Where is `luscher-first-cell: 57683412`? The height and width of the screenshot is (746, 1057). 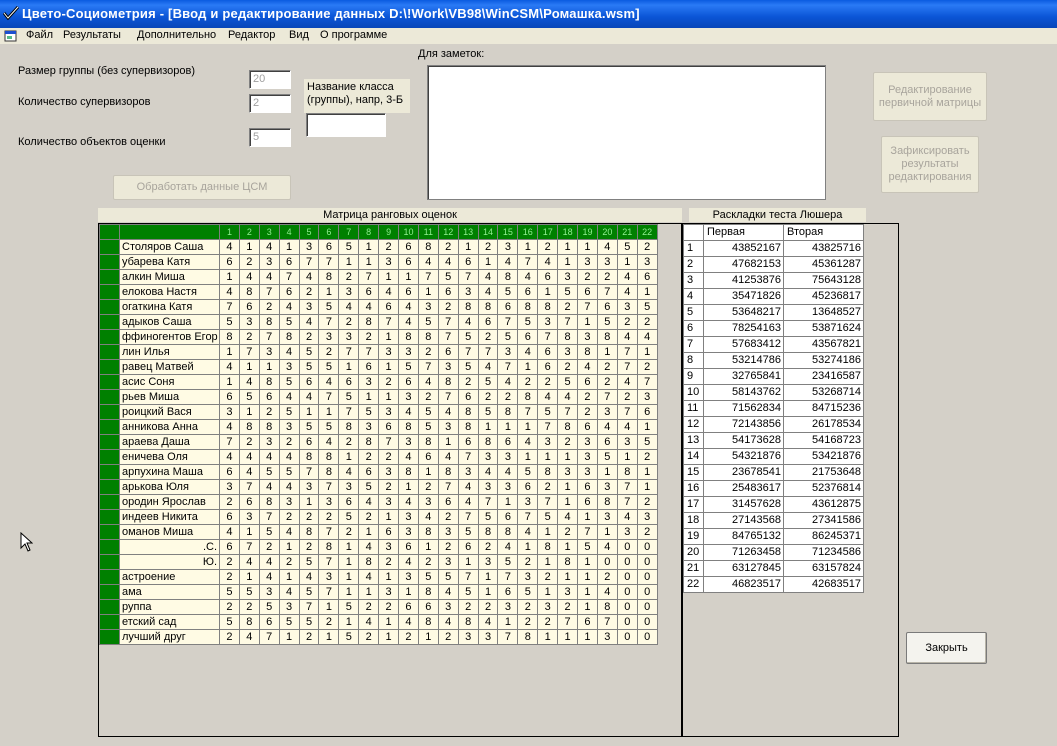 luscher-first-cell: 57683412 is located at coordinates (743, 344).